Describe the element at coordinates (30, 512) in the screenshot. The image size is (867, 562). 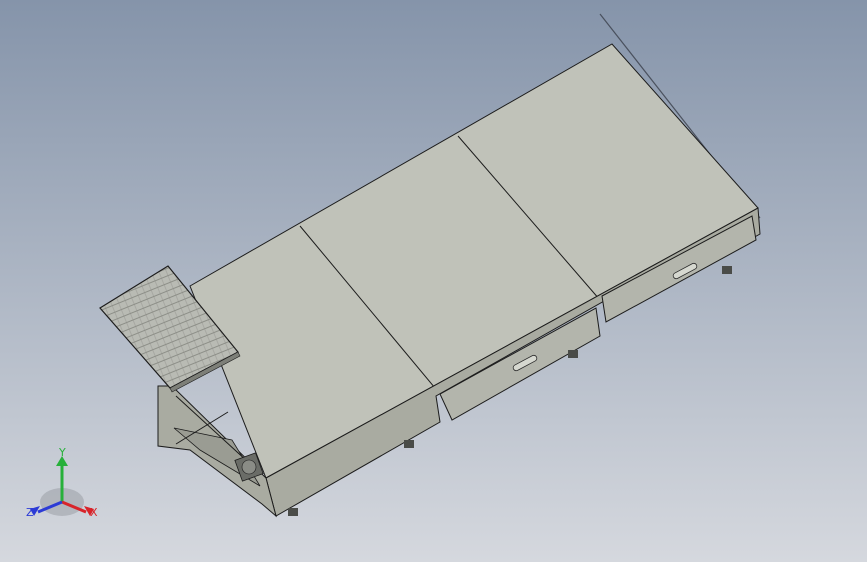
I see `triad-z-label: Z` at that location.